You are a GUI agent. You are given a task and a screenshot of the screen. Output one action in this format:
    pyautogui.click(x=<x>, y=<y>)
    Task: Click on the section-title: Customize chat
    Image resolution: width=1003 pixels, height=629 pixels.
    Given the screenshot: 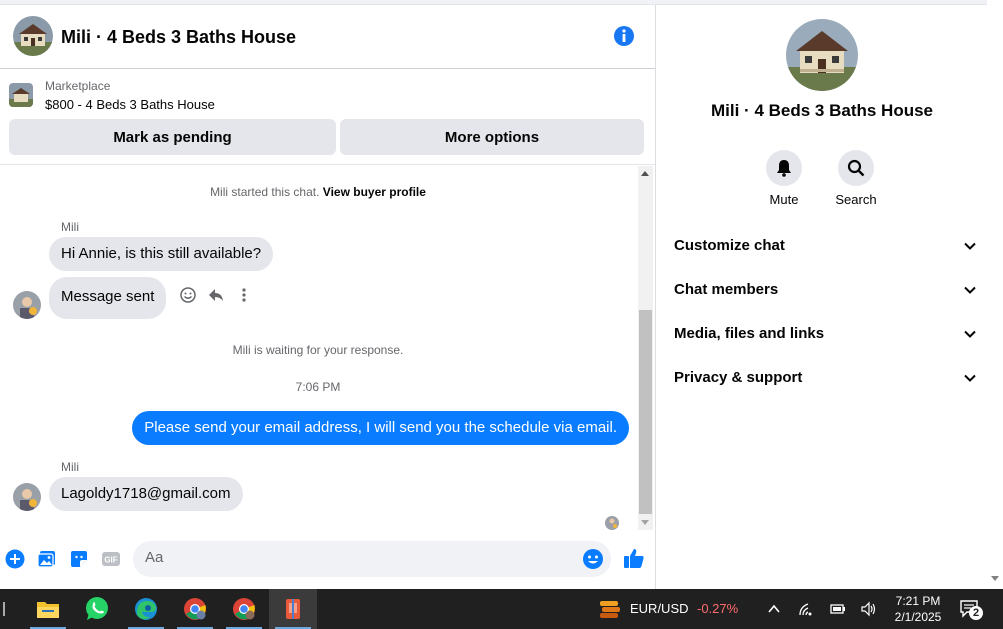 What is the action you would take?
    pyautogui.click(x=729, y=245)
    